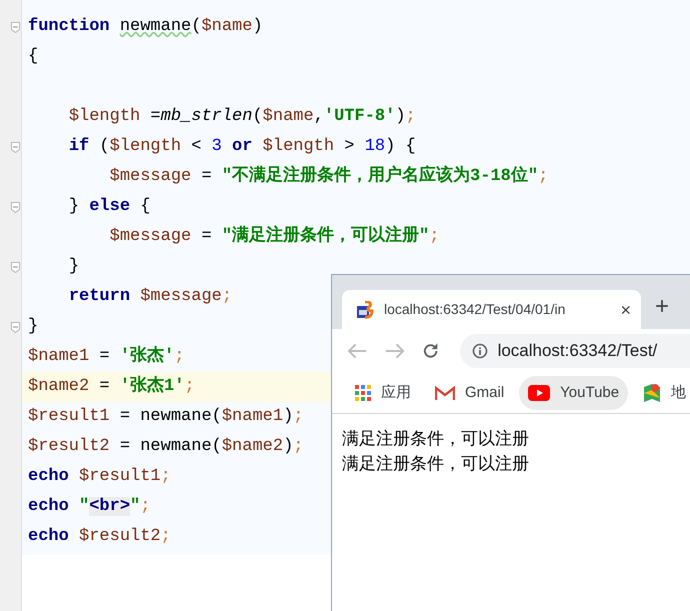 The width and height of the screenshot is (690, 611). I want to click on code-line: {, so click(33, 57).